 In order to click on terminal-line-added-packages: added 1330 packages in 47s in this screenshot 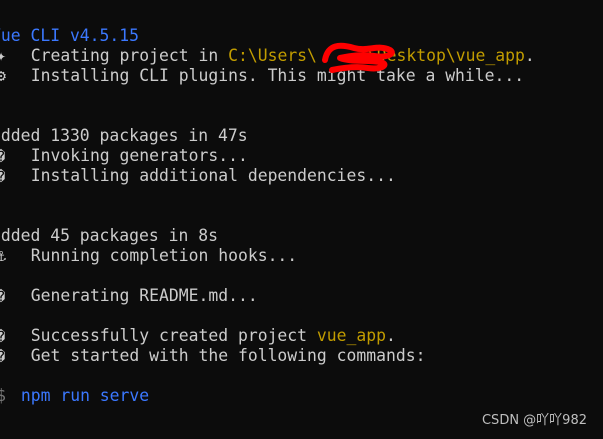, I will do `click(124, 135)`.